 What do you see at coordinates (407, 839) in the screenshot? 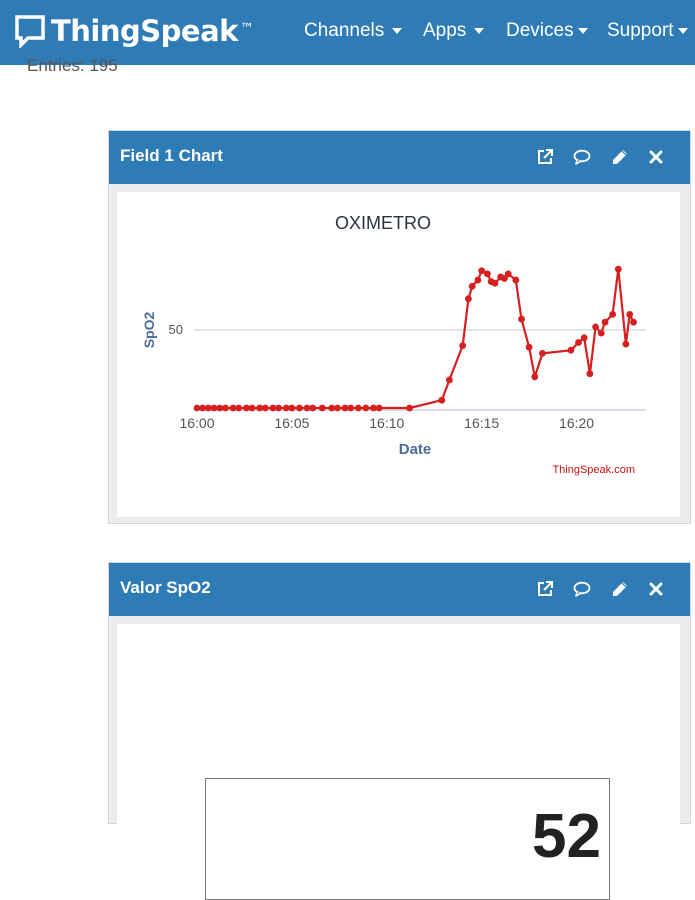
I see `numeric-display-box: 52` at bounding box center [407, 839].